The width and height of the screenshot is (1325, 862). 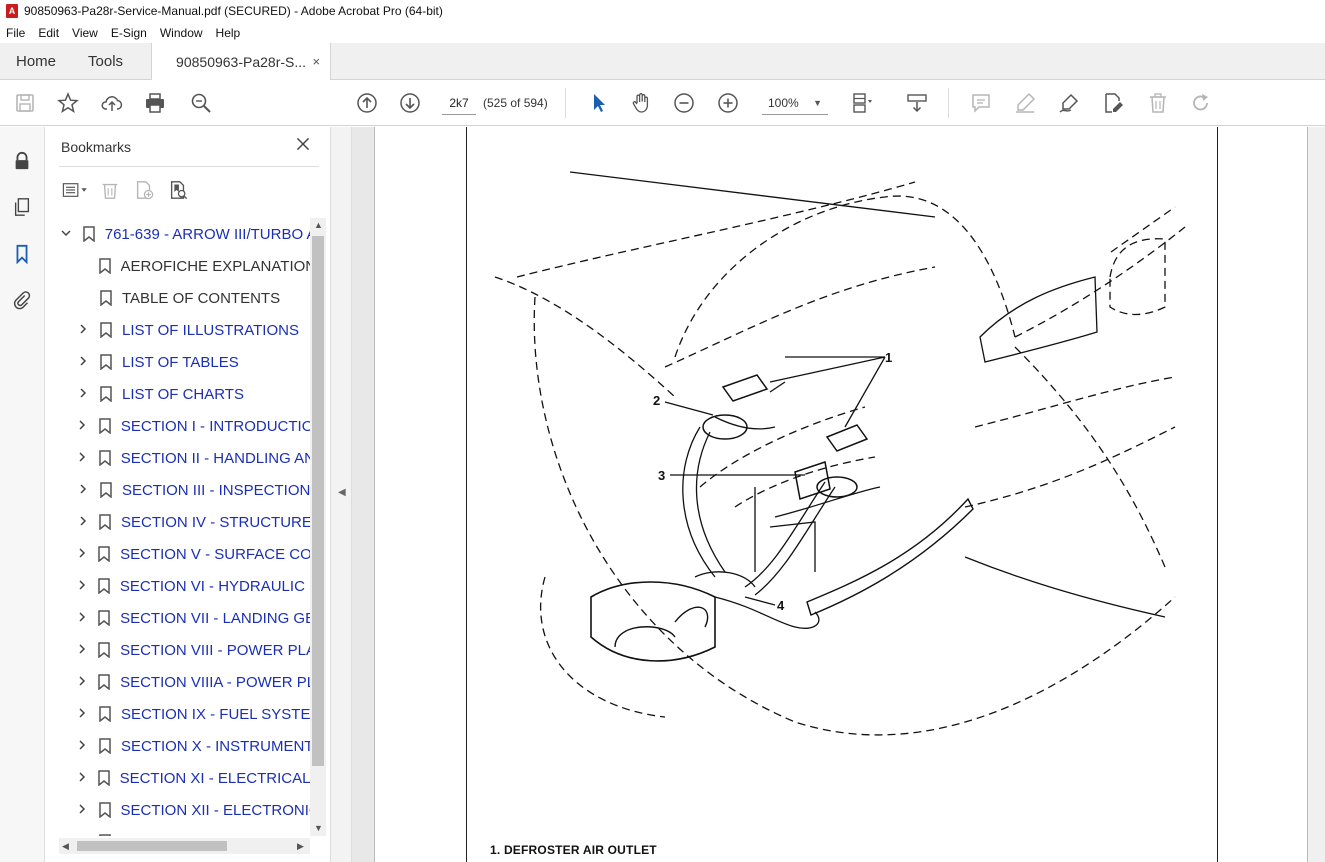 What do you see at coordinates (184, 554) in the screenshot?
I see `bookmark-item: SECTION V - SURFACE CONTI` at bounding box center [184, 554].